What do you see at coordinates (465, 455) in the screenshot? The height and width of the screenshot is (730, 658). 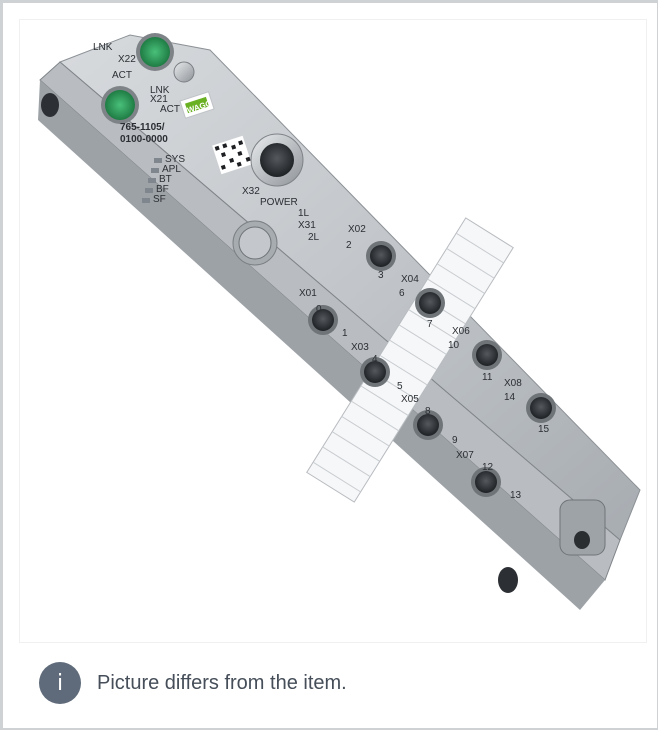 I see `port-label: X07` at bounding box center [465, 455].